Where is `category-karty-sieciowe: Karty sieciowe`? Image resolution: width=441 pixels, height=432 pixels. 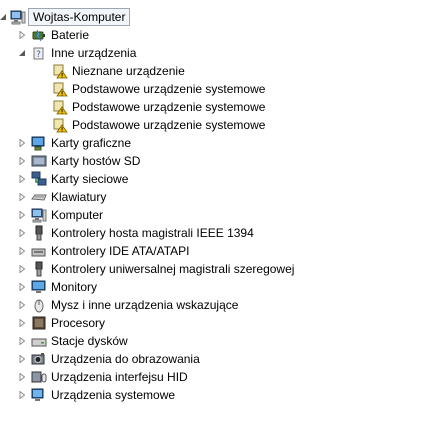 category-karty-sieciowe: Karty sieciowe is located at coordinates (220, 179).